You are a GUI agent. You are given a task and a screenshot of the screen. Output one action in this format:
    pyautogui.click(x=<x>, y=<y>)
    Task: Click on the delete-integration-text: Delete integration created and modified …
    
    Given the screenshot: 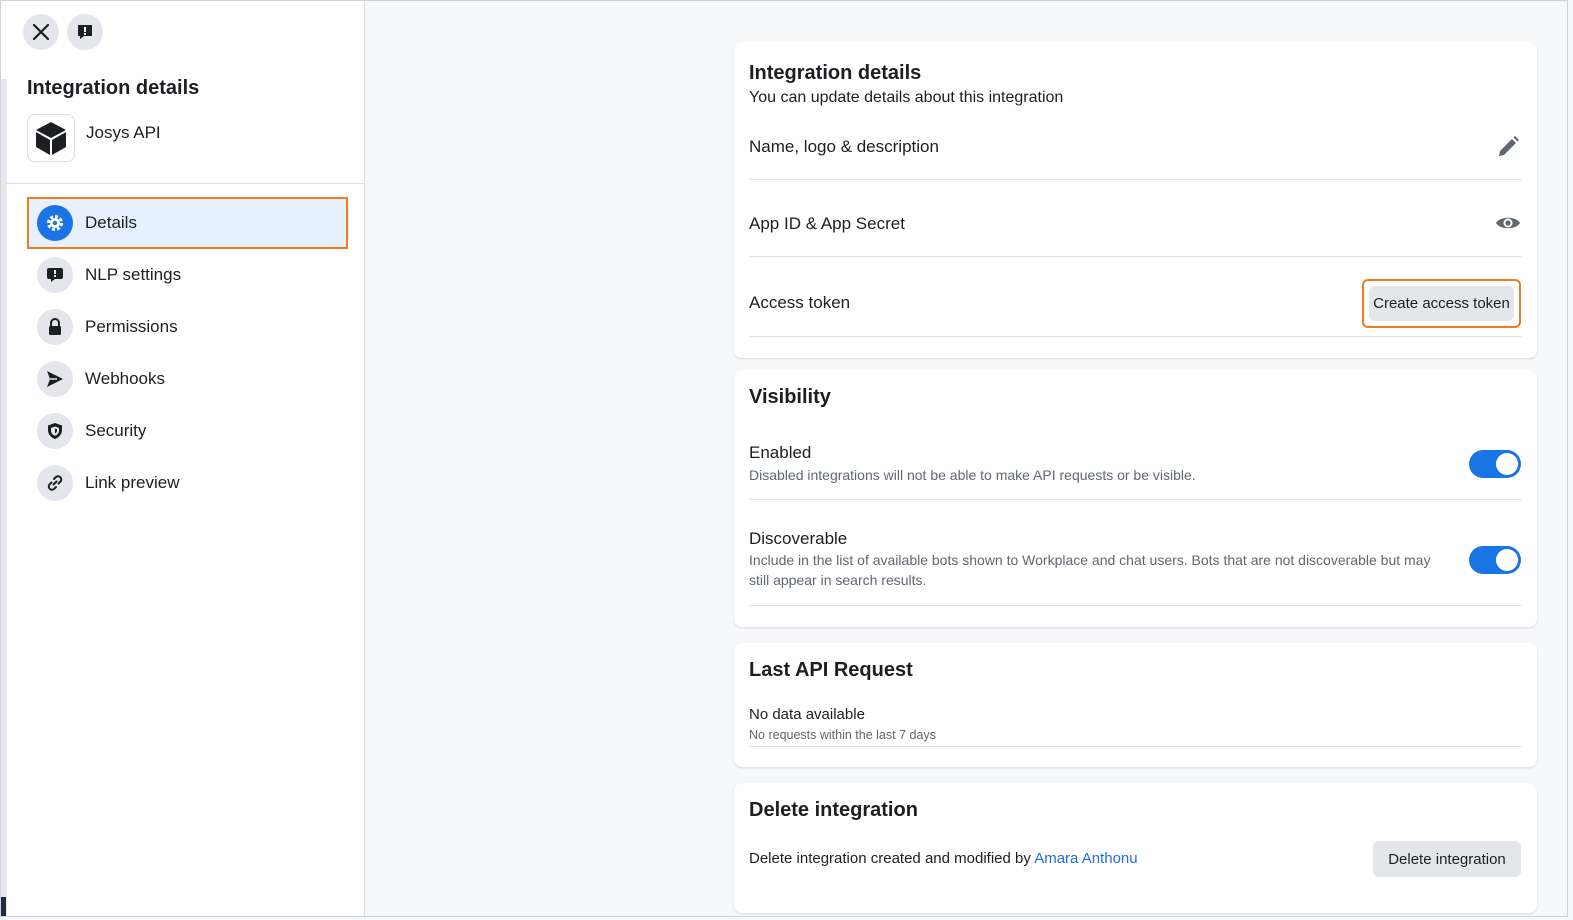 What is the action you would take?
    pyautogui.click(x=943, y=858)
    